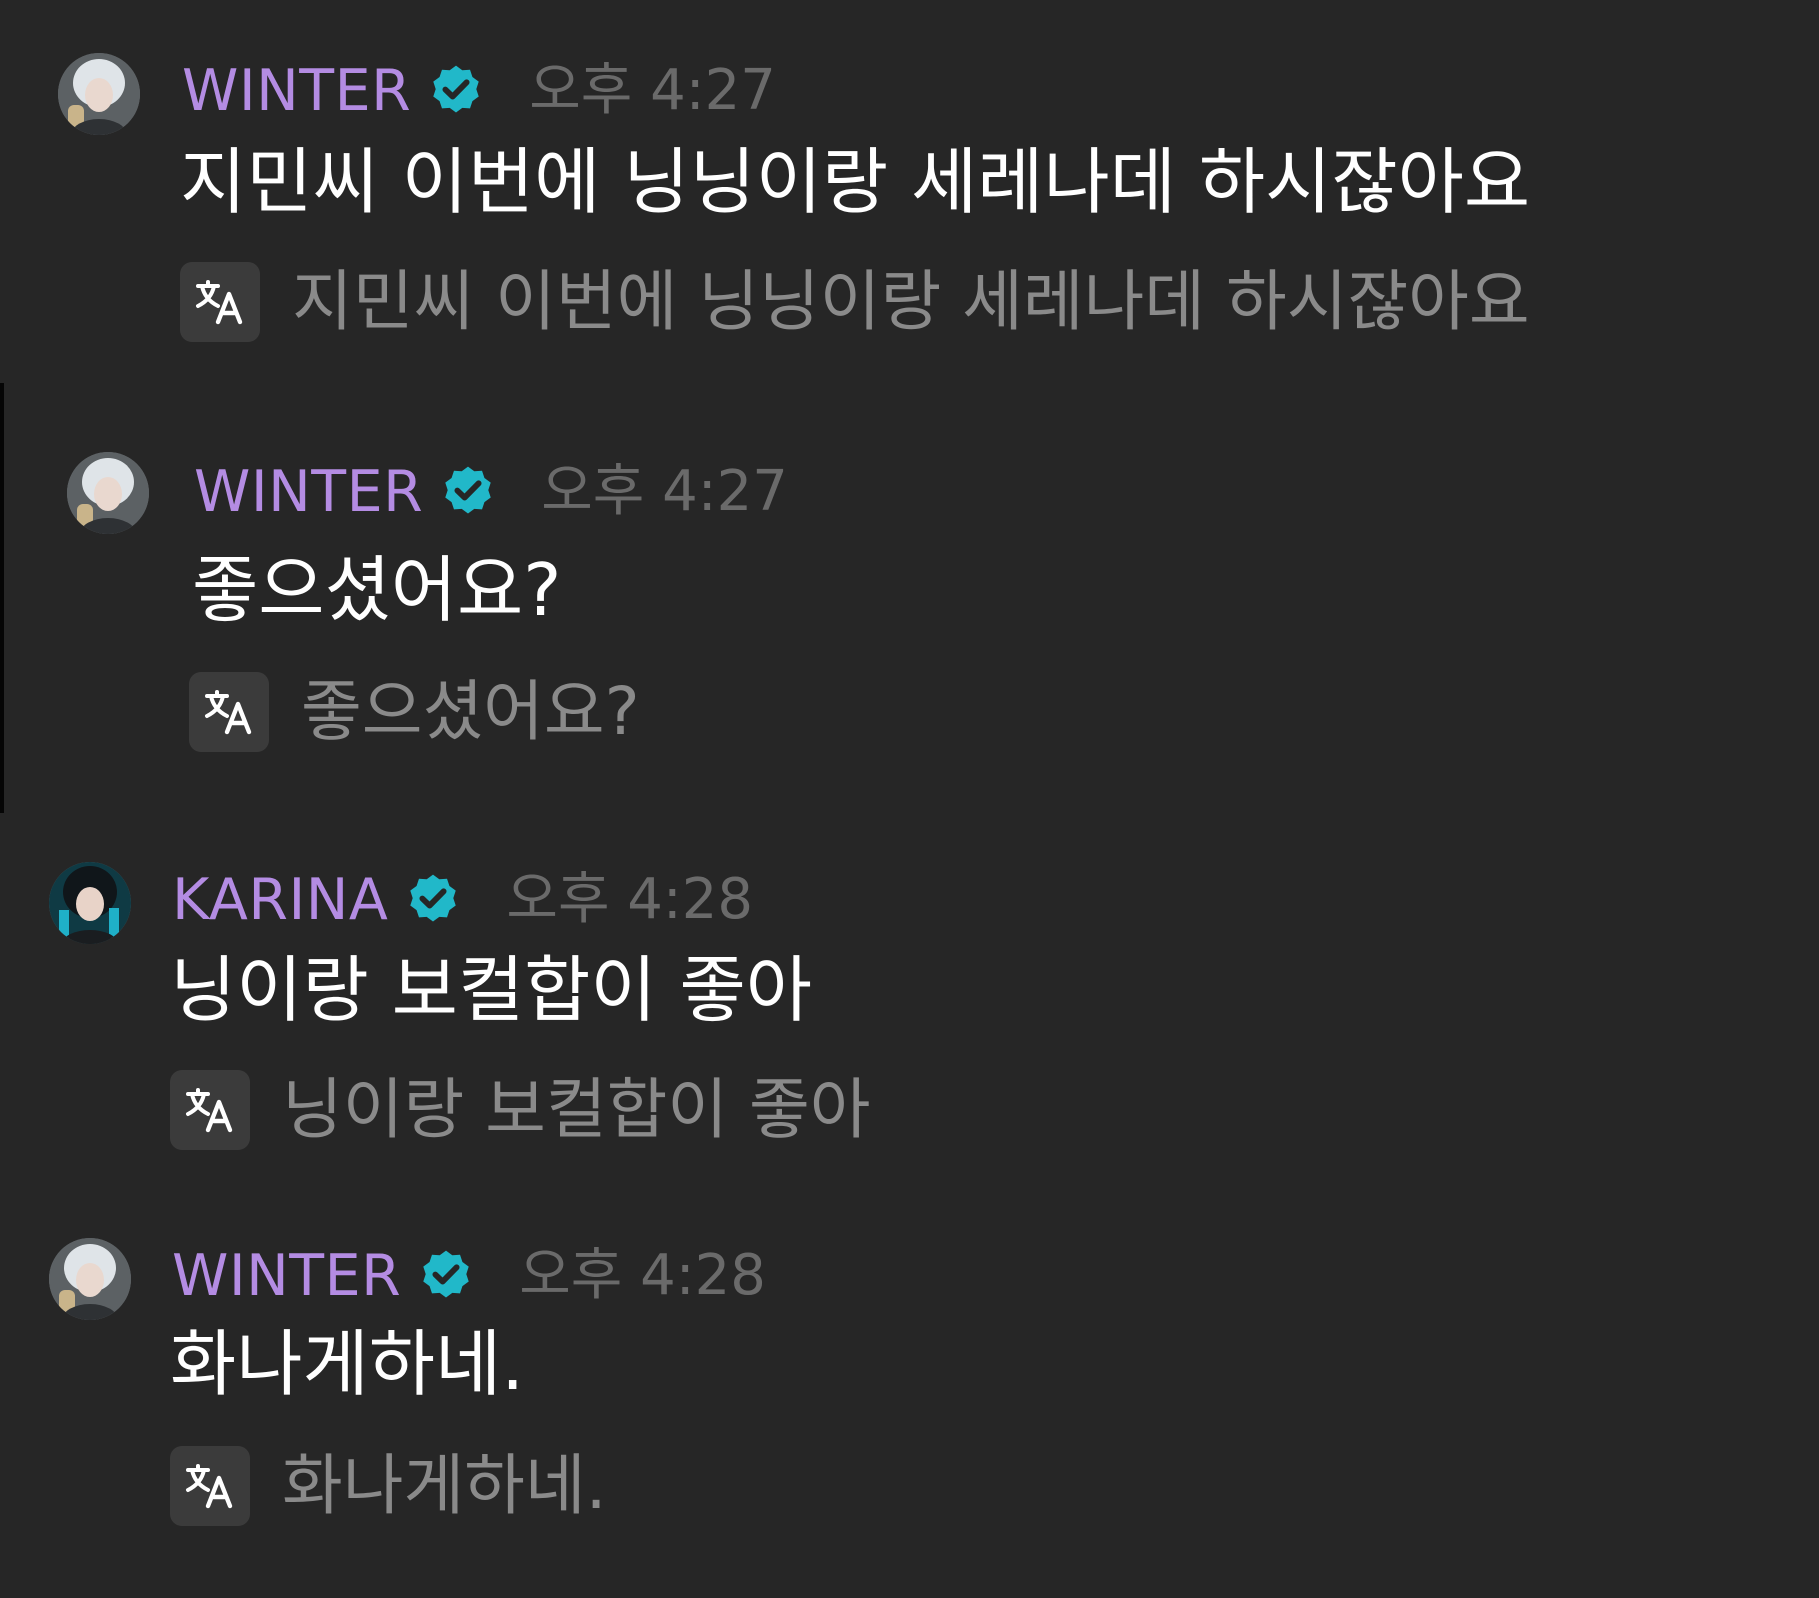 This screenshot has height=1598, width=1819. I want to click on message-header: KARINA 오후 4:28, so click(463, 900).